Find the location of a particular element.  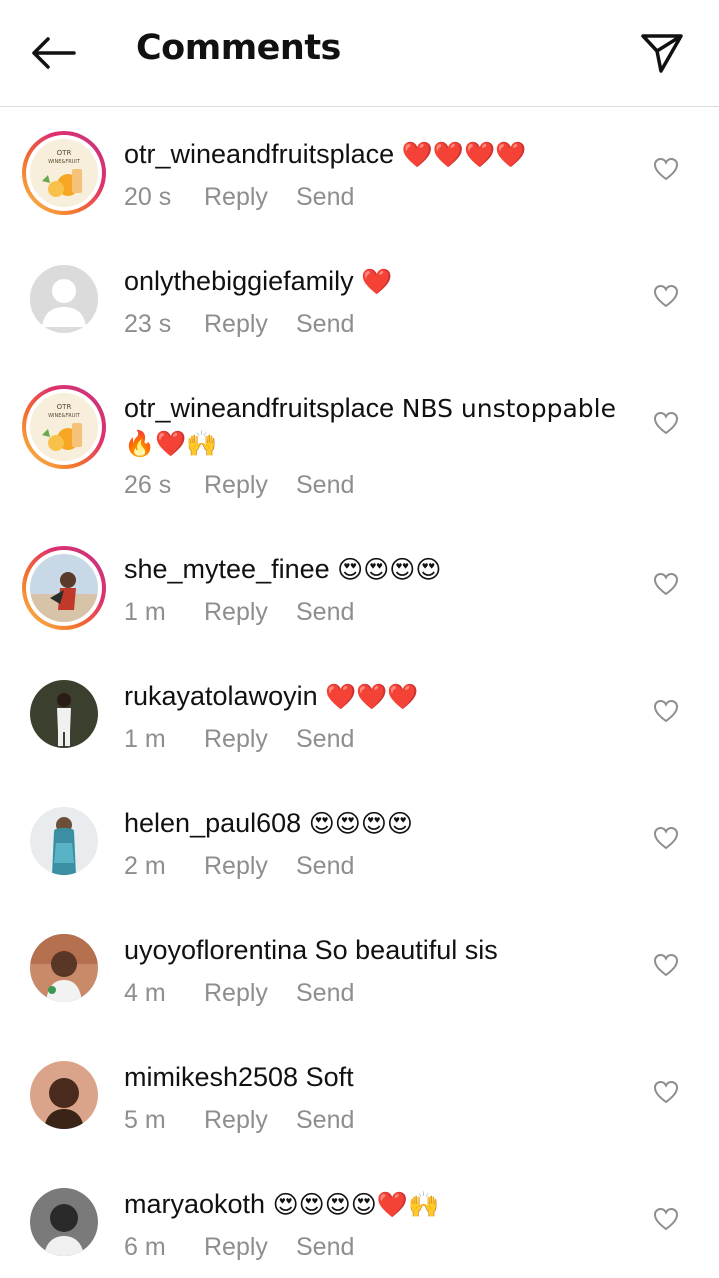

comment-text: uyoyoflorentina So beautiful sis is located at coordinates (376, 950).